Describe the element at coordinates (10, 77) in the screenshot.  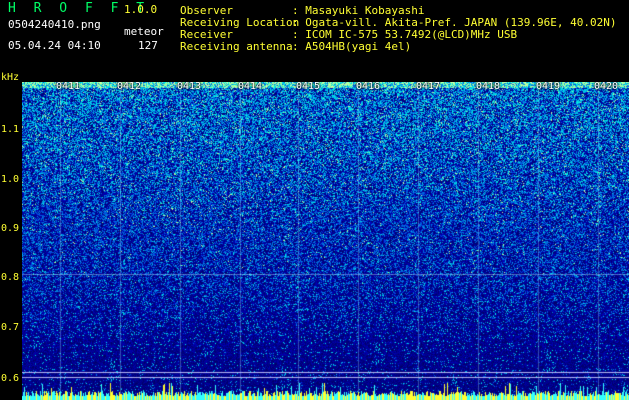
I see `frequency-unit-label: kHz` at that location.